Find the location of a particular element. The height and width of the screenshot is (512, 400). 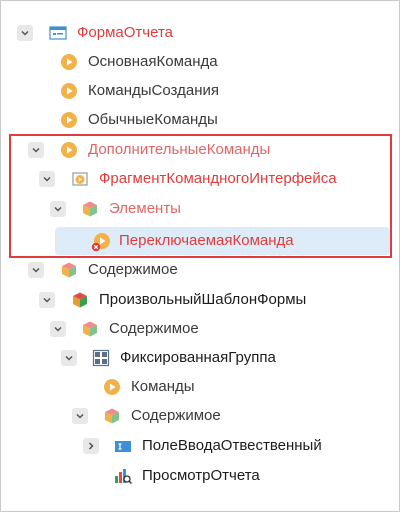

tree-item-fragment-interface: ФрагментКомандногоИнтерфейса is located at coordinates (200, 179).